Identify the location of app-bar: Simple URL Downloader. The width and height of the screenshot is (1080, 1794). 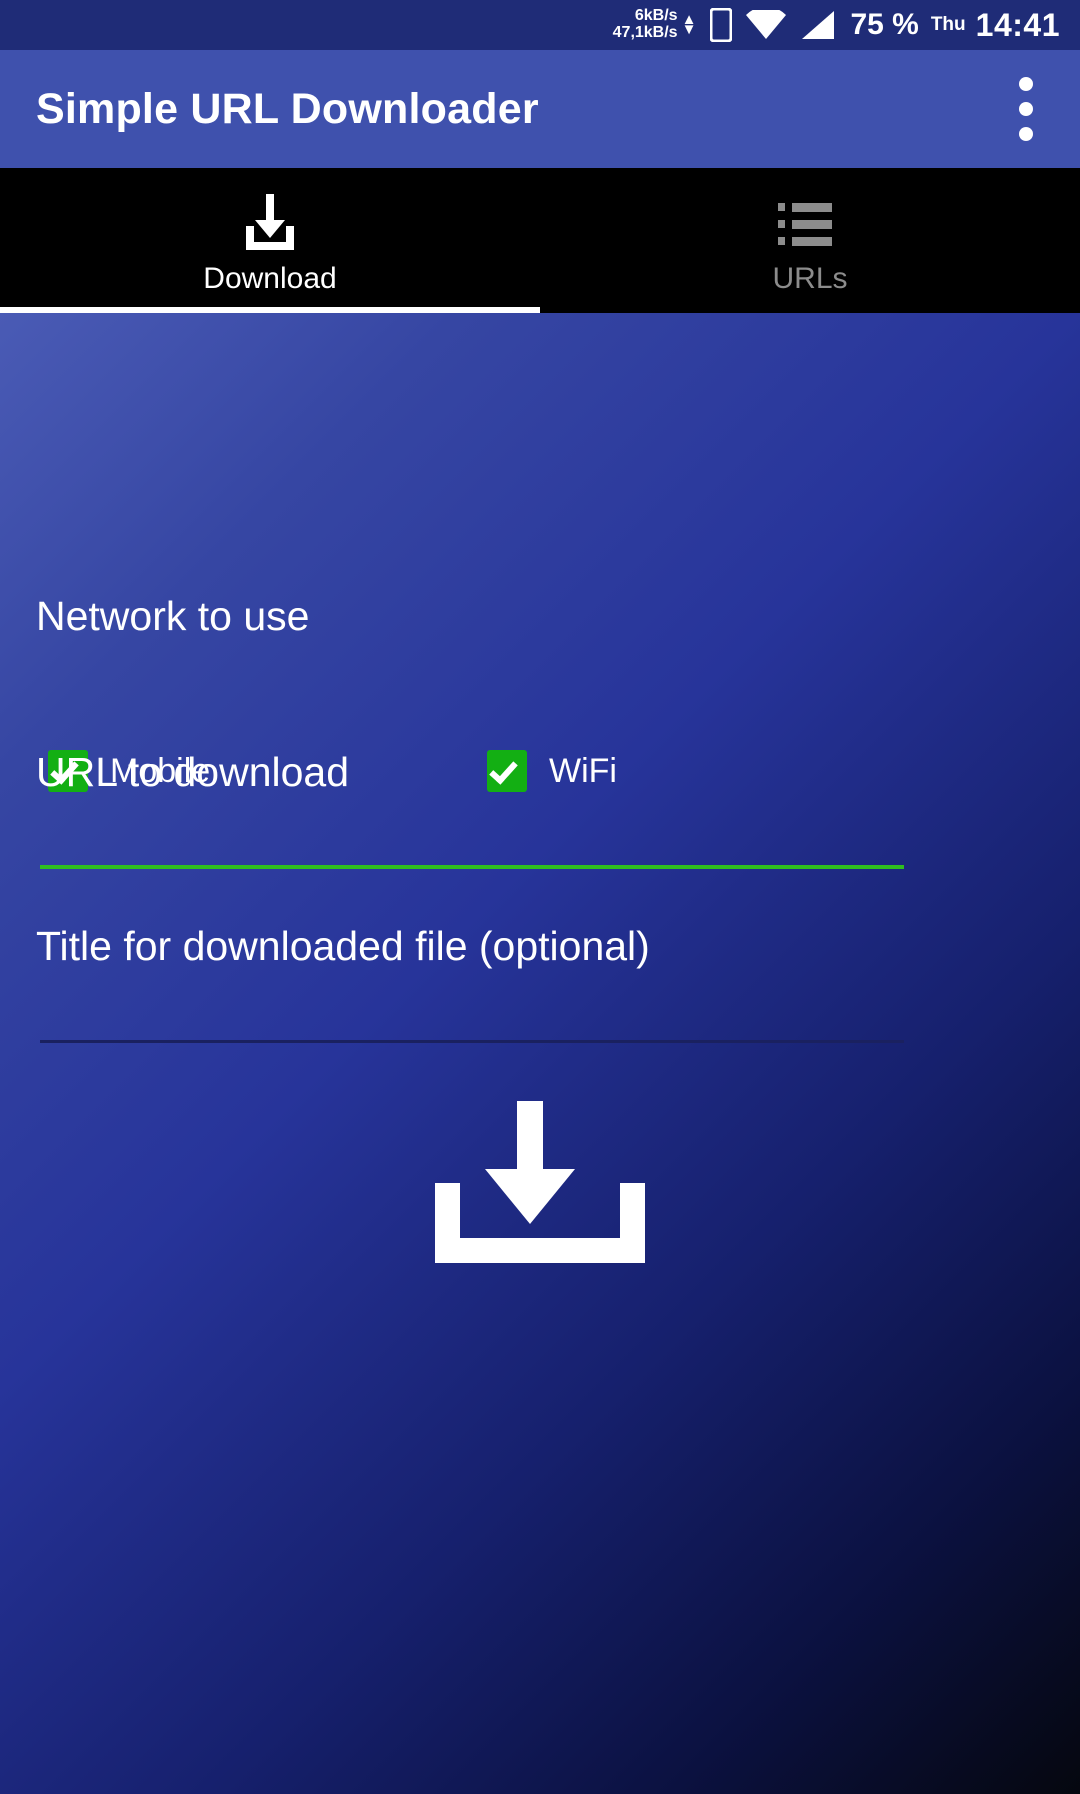
(540, 109).